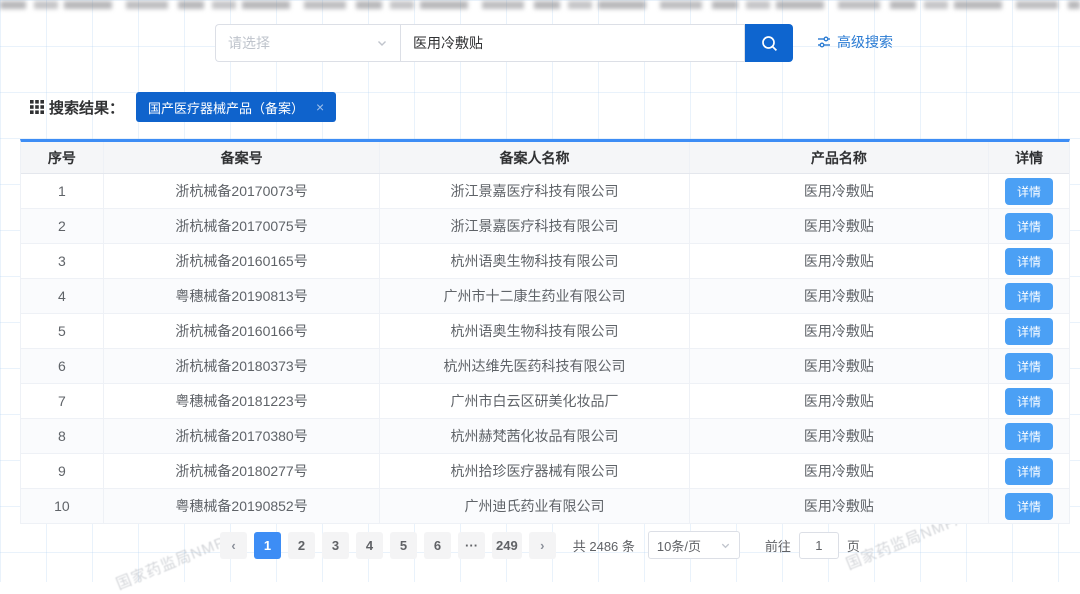 The image size is (1080, 594). What do you see at coordinates (545, 191) in the screenshot?
I see `table-row: 1 浙杭械备20170073号 浙江景嘉医疗科技有限公司 医用冷敷贴 详情` at bounding box center [545, 191].